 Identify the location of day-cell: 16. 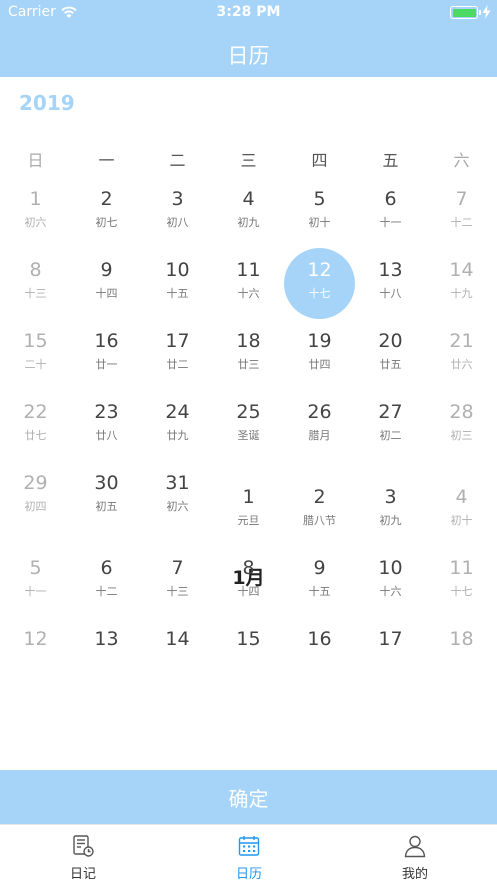
(319, 652).